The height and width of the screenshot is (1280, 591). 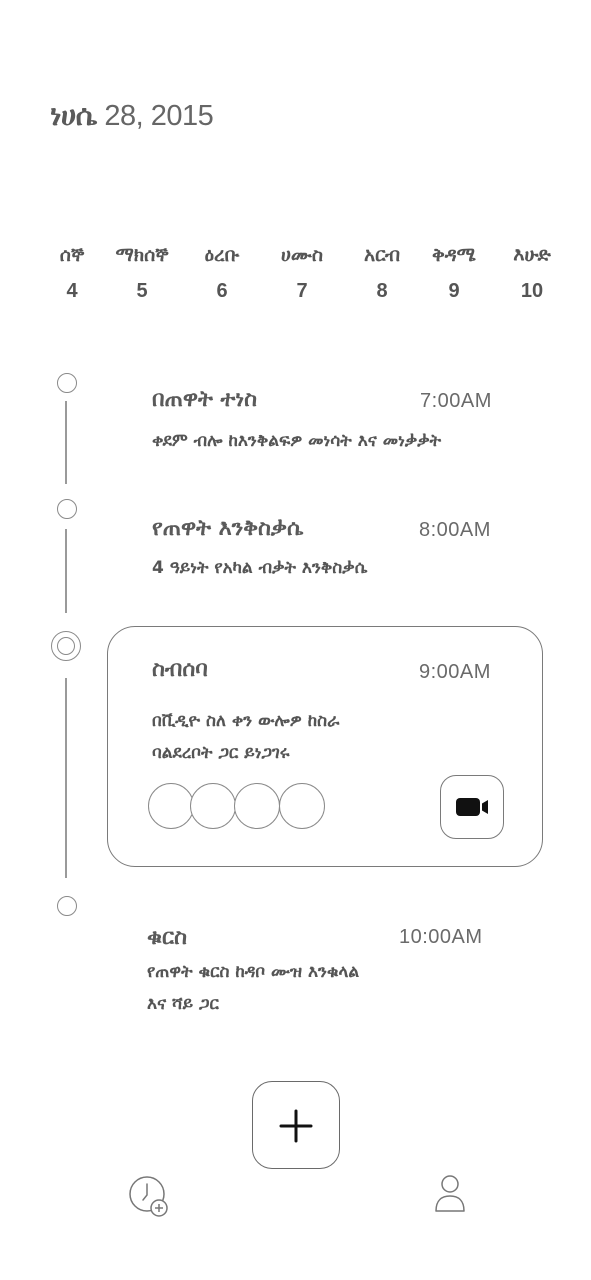 What do you see at coordinates (228, 528) in the screenshot?
I see `event-title: የጠዋት እንቅስቃሴ` at bounding box center [228, 528].